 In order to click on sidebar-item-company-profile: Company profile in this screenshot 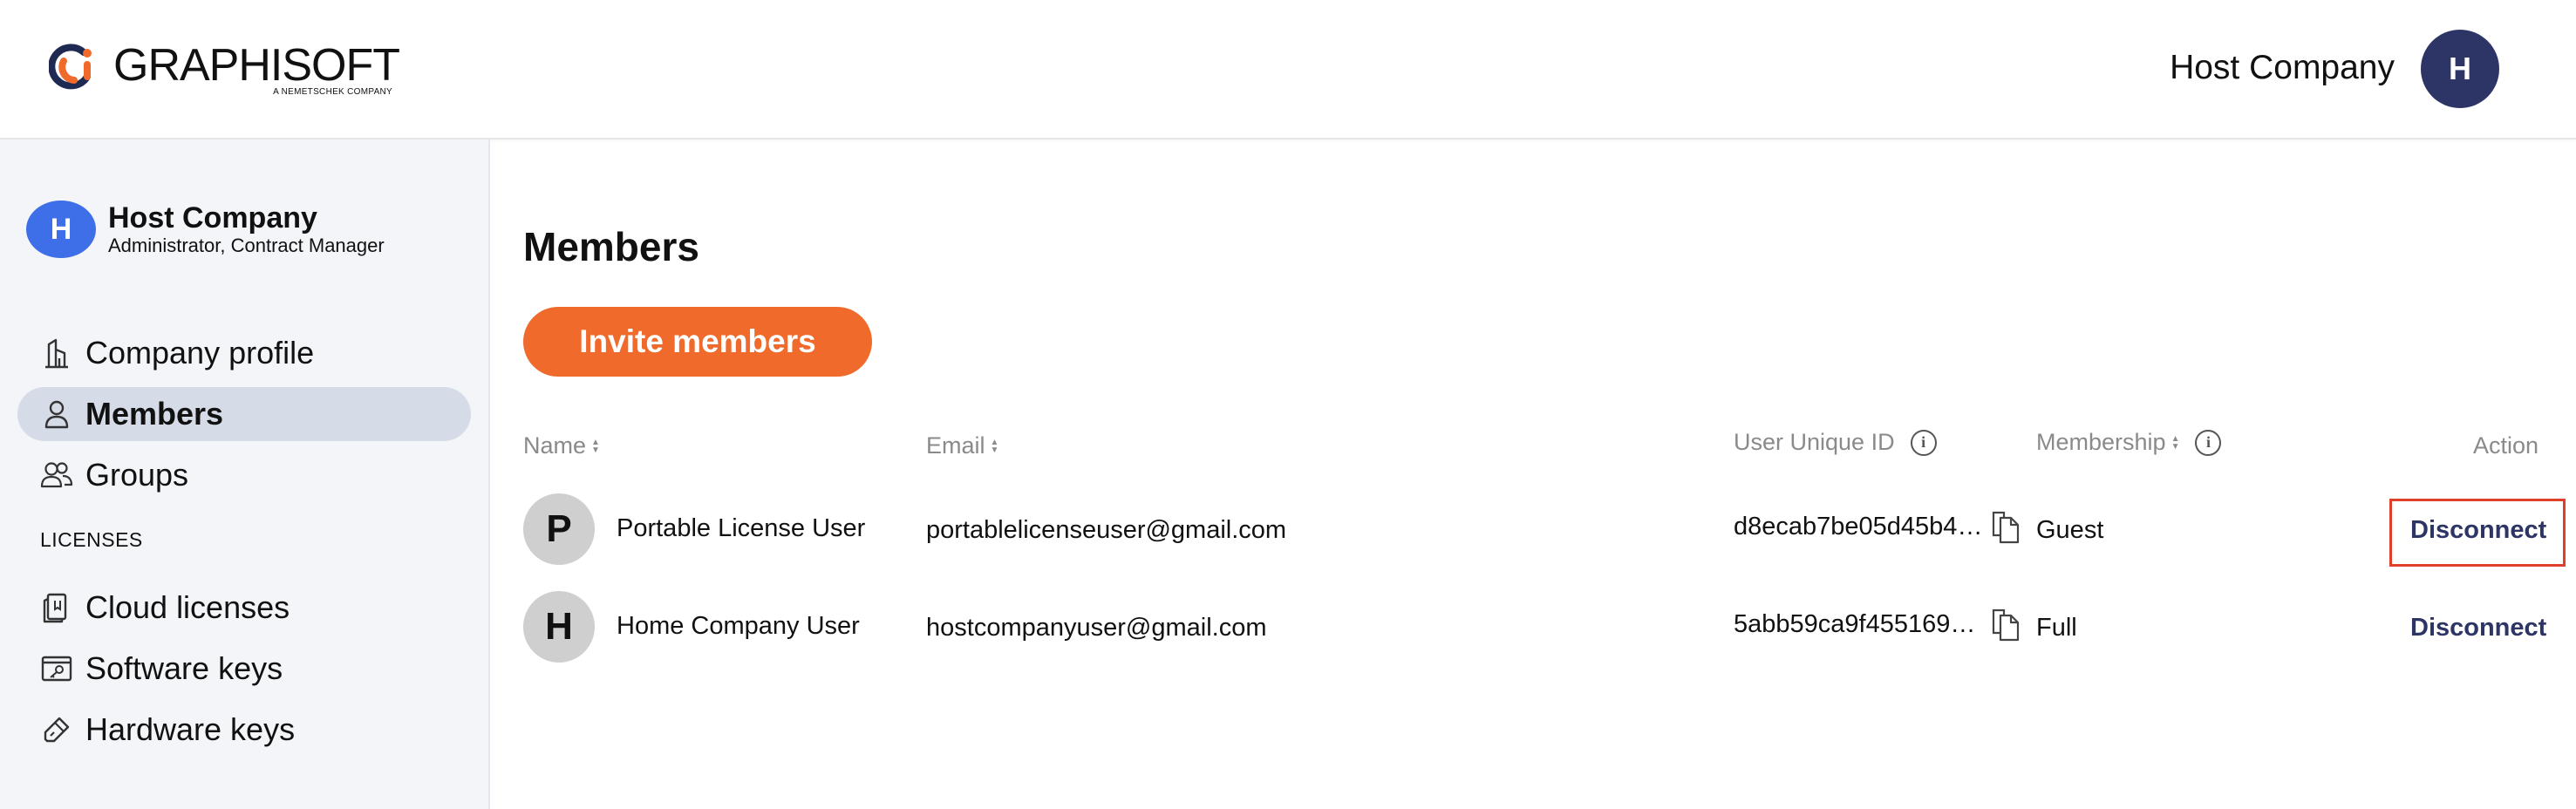, I will do `click(244, 353)`.